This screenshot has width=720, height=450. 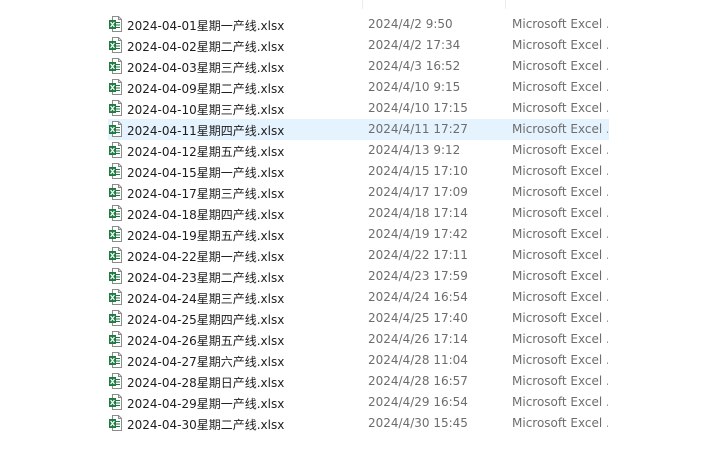 What do you see at coordinates (410, 24) in the screenshot?
I see `file-date-modified: 2024/4/2 9:50` at bounding box center [410, 24].